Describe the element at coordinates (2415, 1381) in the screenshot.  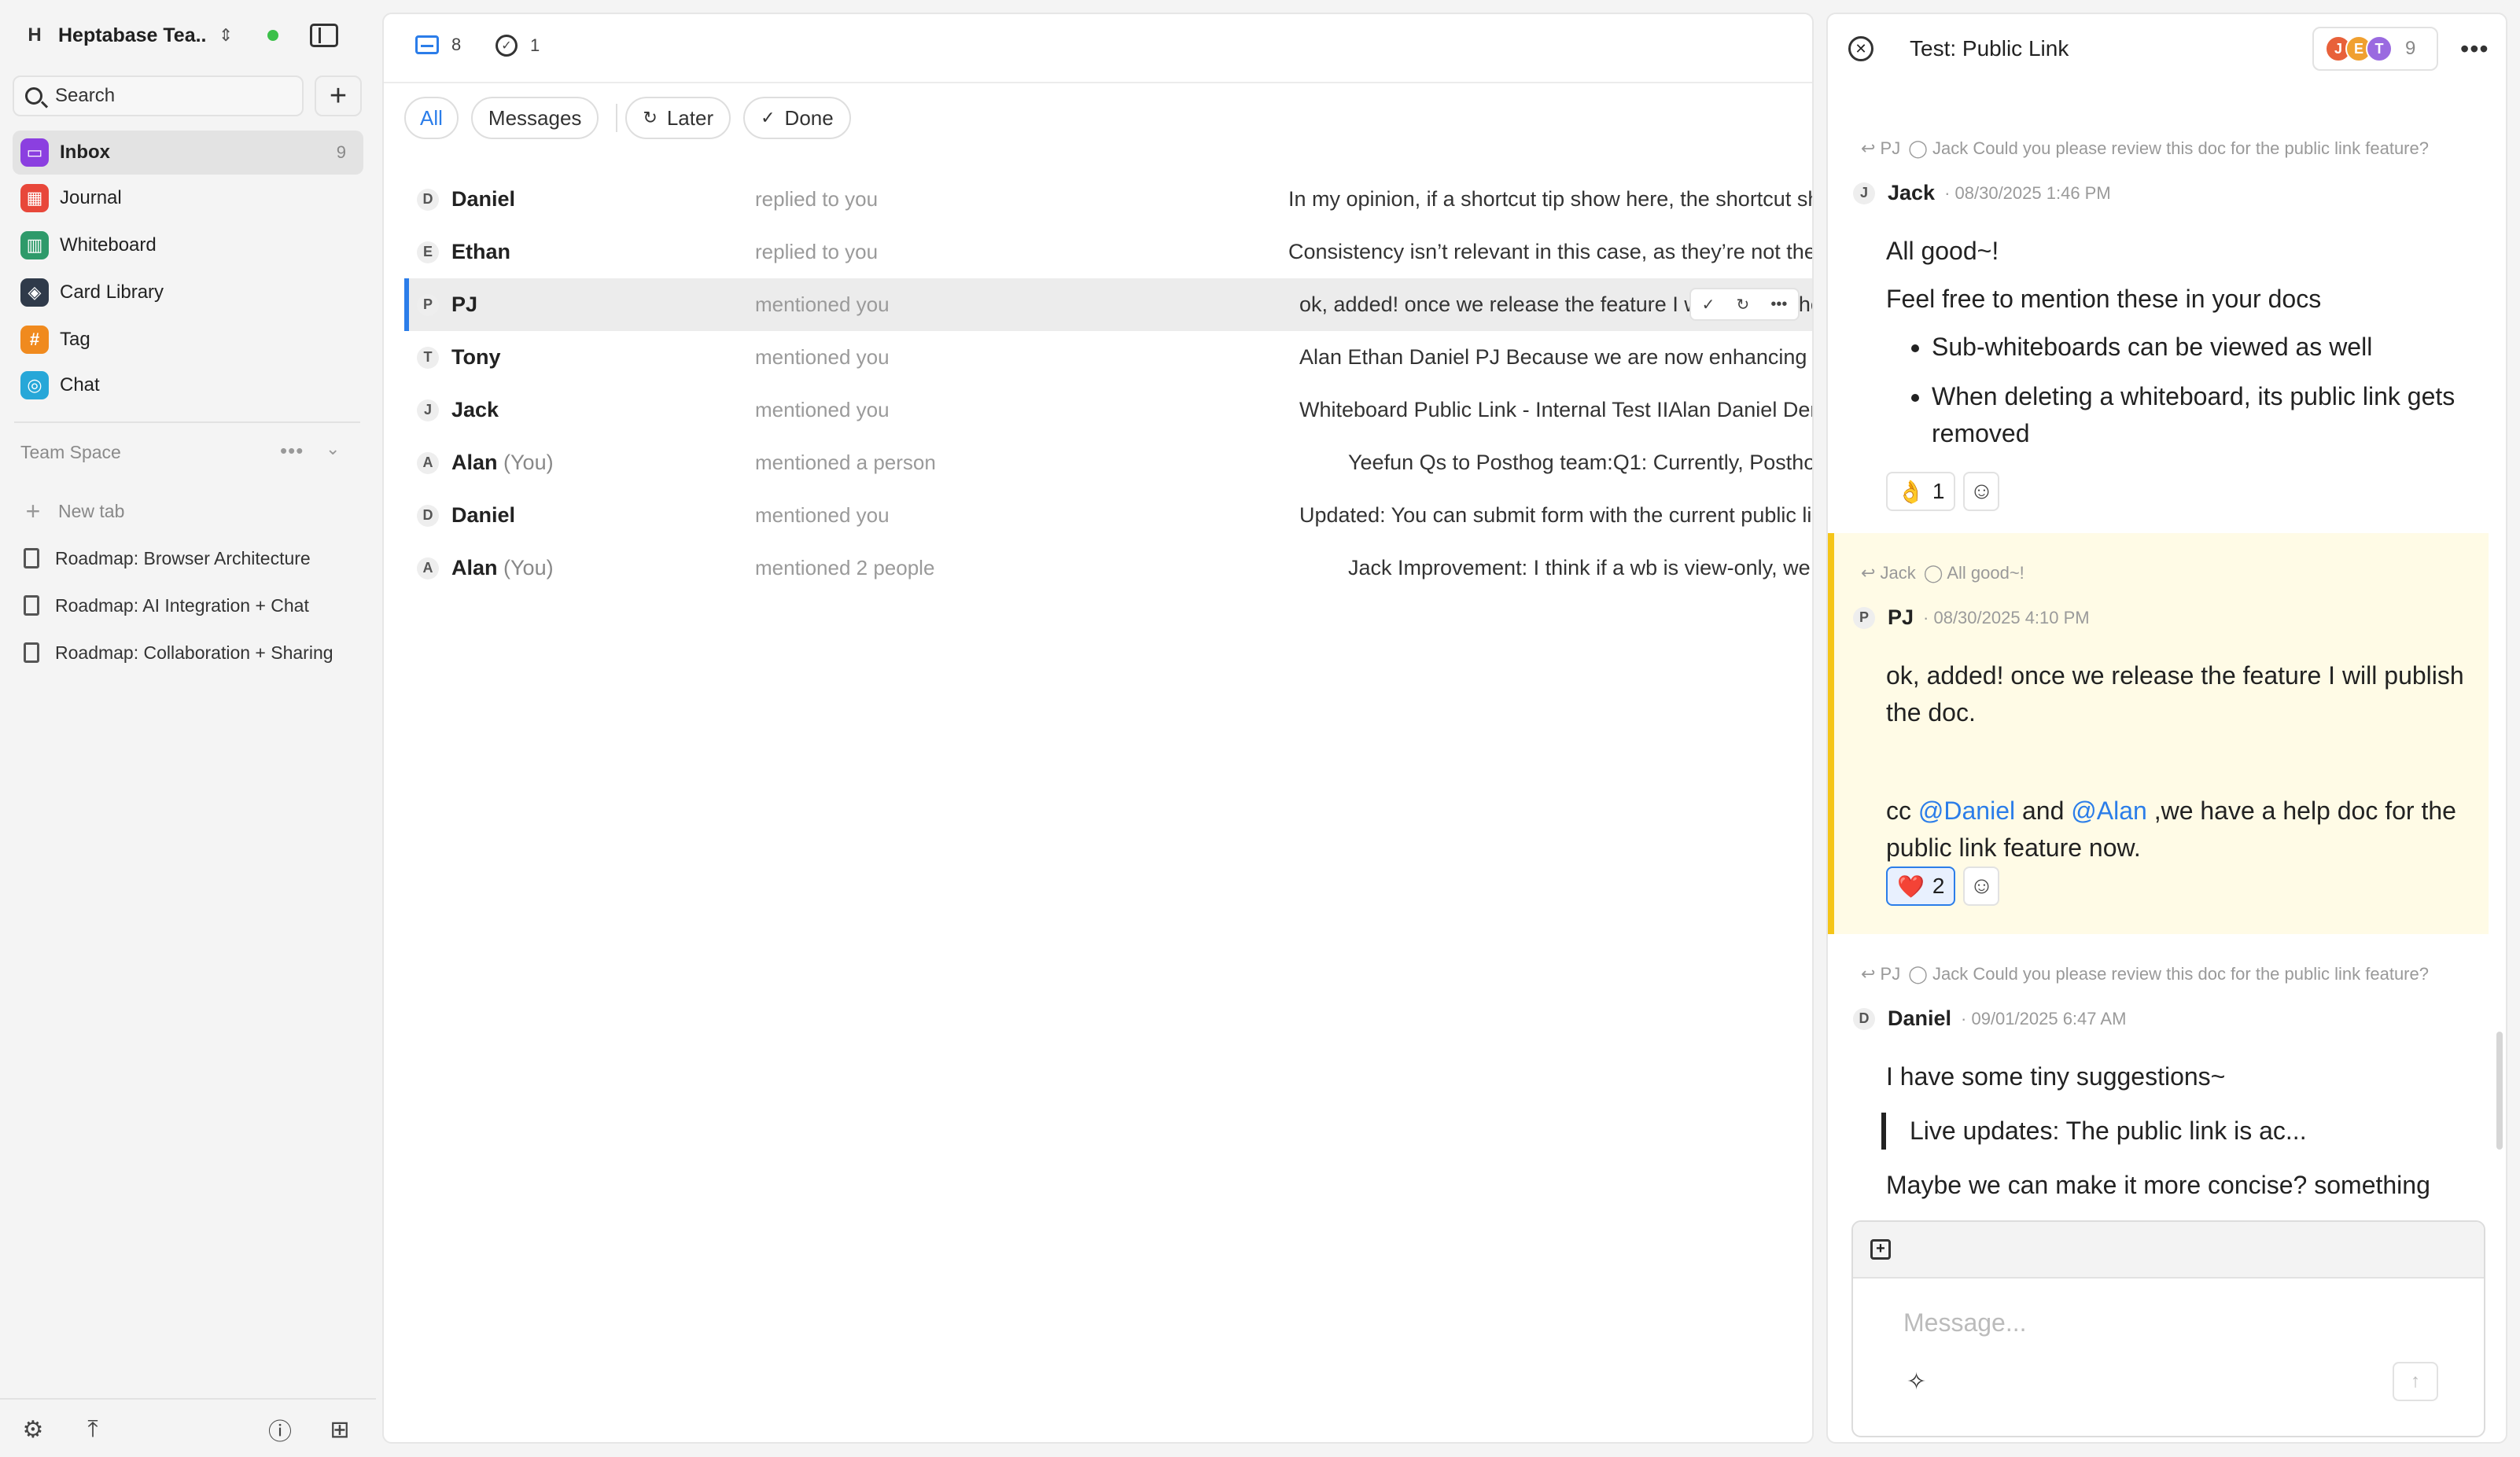
I see `send-button: ↑` at that location.